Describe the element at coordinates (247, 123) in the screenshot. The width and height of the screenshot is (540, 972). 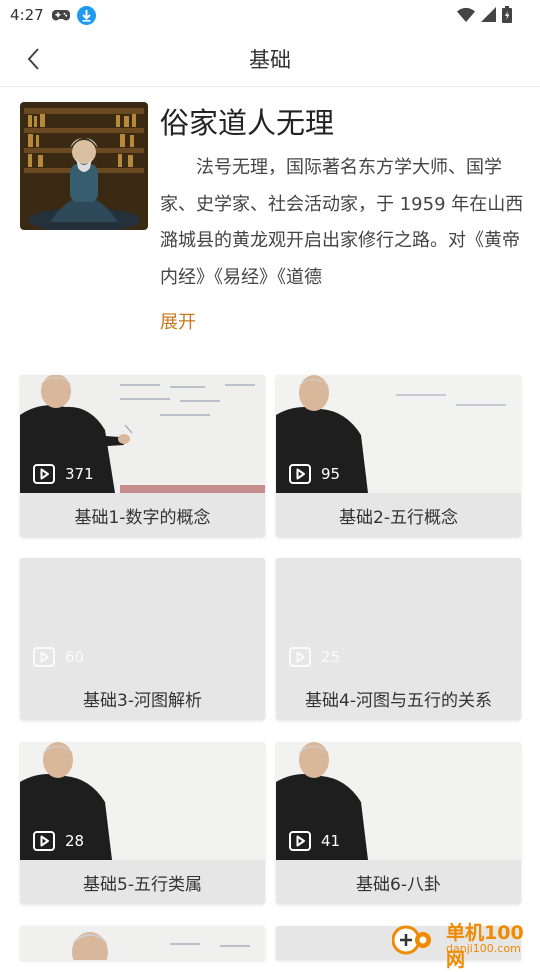
I see `author-name: 俗家道人无理` at that location.